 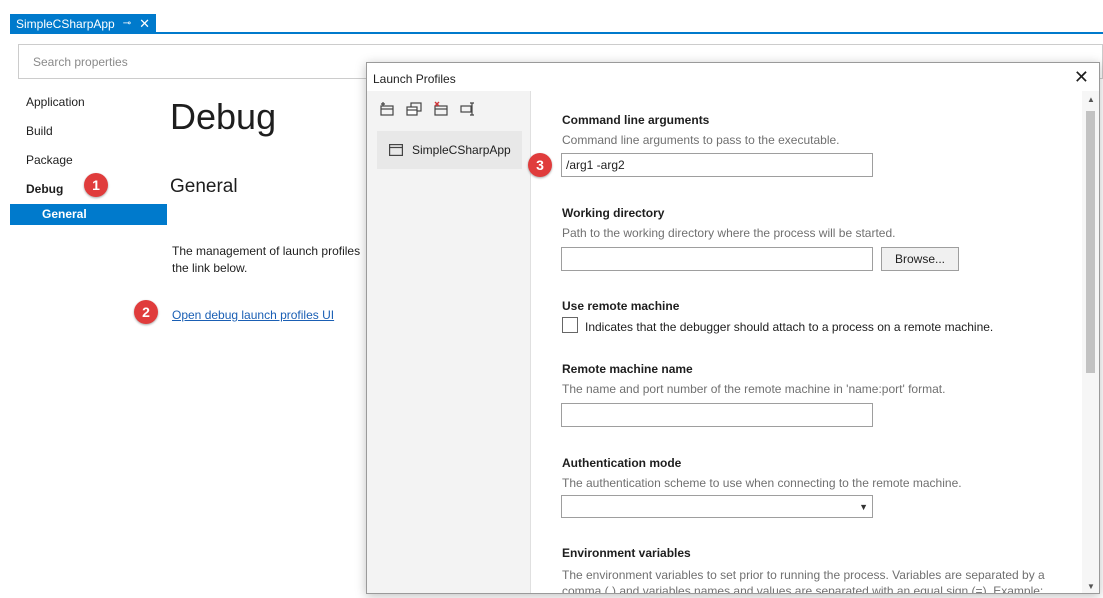 What do you see at coordinates (88, 106) in the screenshot?
I see `sidebar-item-application: Application` at bounding box center [88, 106].